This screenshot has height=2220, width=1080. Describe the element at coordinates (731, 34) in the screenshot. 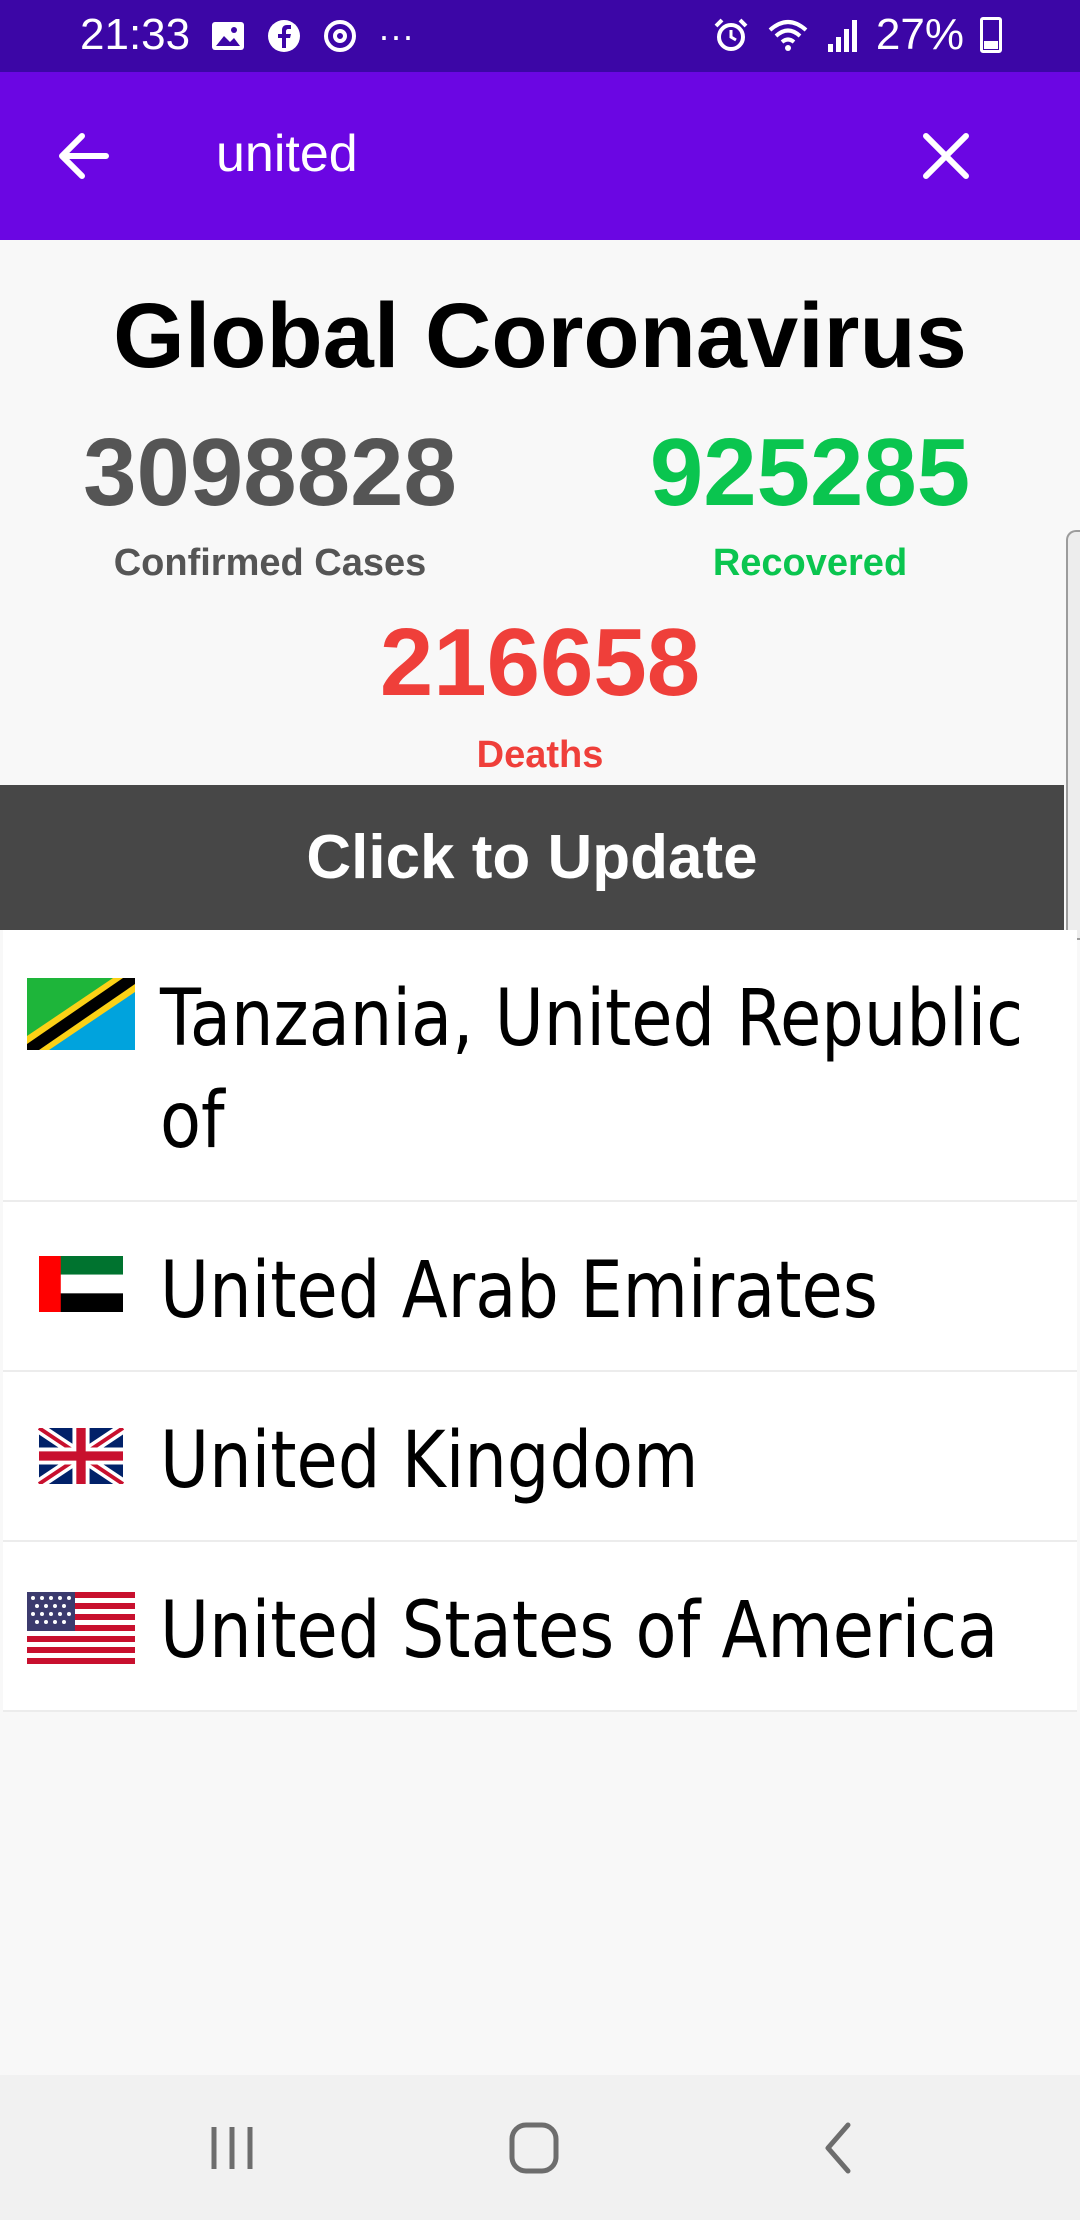

I see `alarm-icon` at that location.